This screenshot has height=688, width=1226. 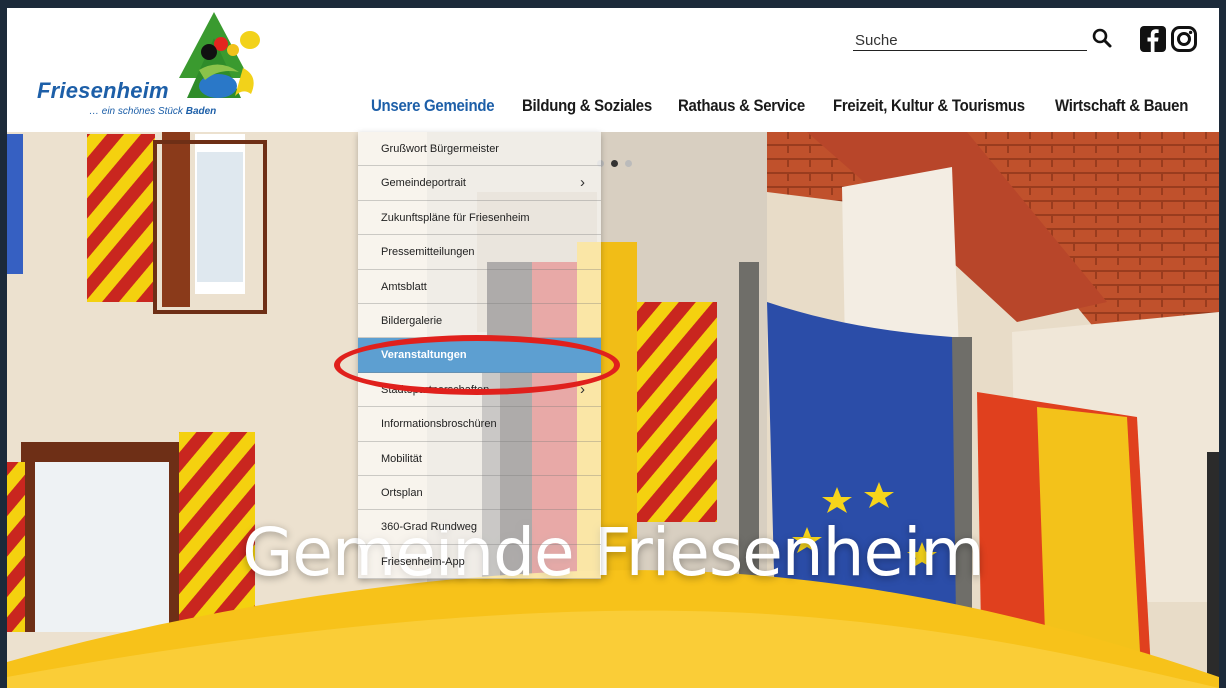 I want to click on nav-item-unsere-gemeinde: Unsere Gemeinde, so click(x=433, y=106).